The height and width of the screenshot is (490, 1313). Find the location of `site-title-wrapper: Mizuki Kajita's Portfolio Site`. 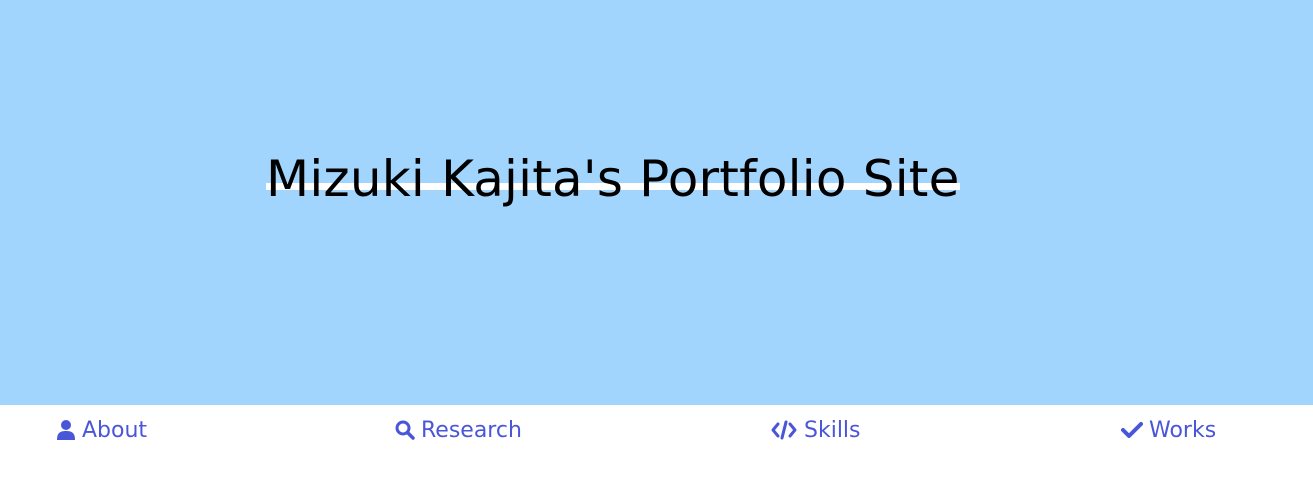

site-title-wrapper: Mizuki Kajita's Portfolio Site is located at coordinates (613, 179).